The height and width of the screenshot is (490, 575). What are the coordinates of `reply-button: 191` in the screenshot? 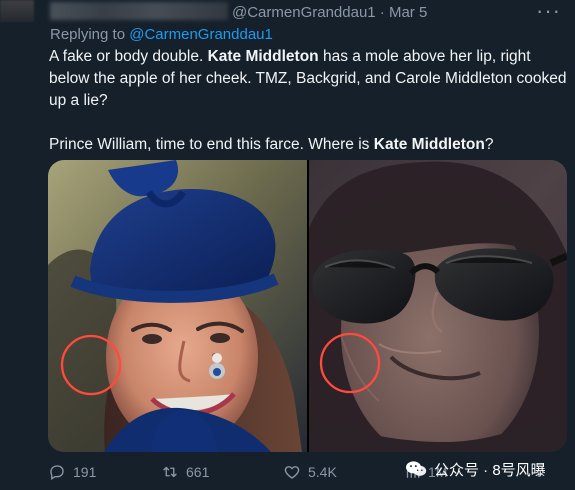 It's located at (72, 472).